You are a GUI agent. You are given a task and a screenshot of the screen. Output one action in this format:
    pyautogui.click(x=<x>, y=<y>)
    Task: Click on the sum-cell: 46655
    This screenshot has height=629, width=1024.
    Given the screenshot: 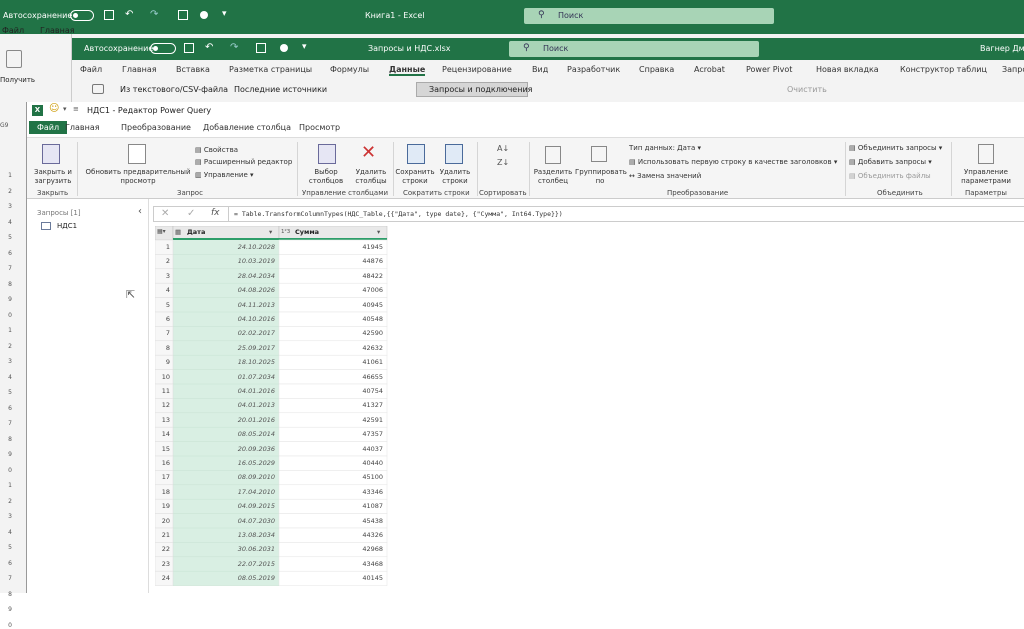 What is the action you would take?
    pyautogui.click(x=331, y=377)
    